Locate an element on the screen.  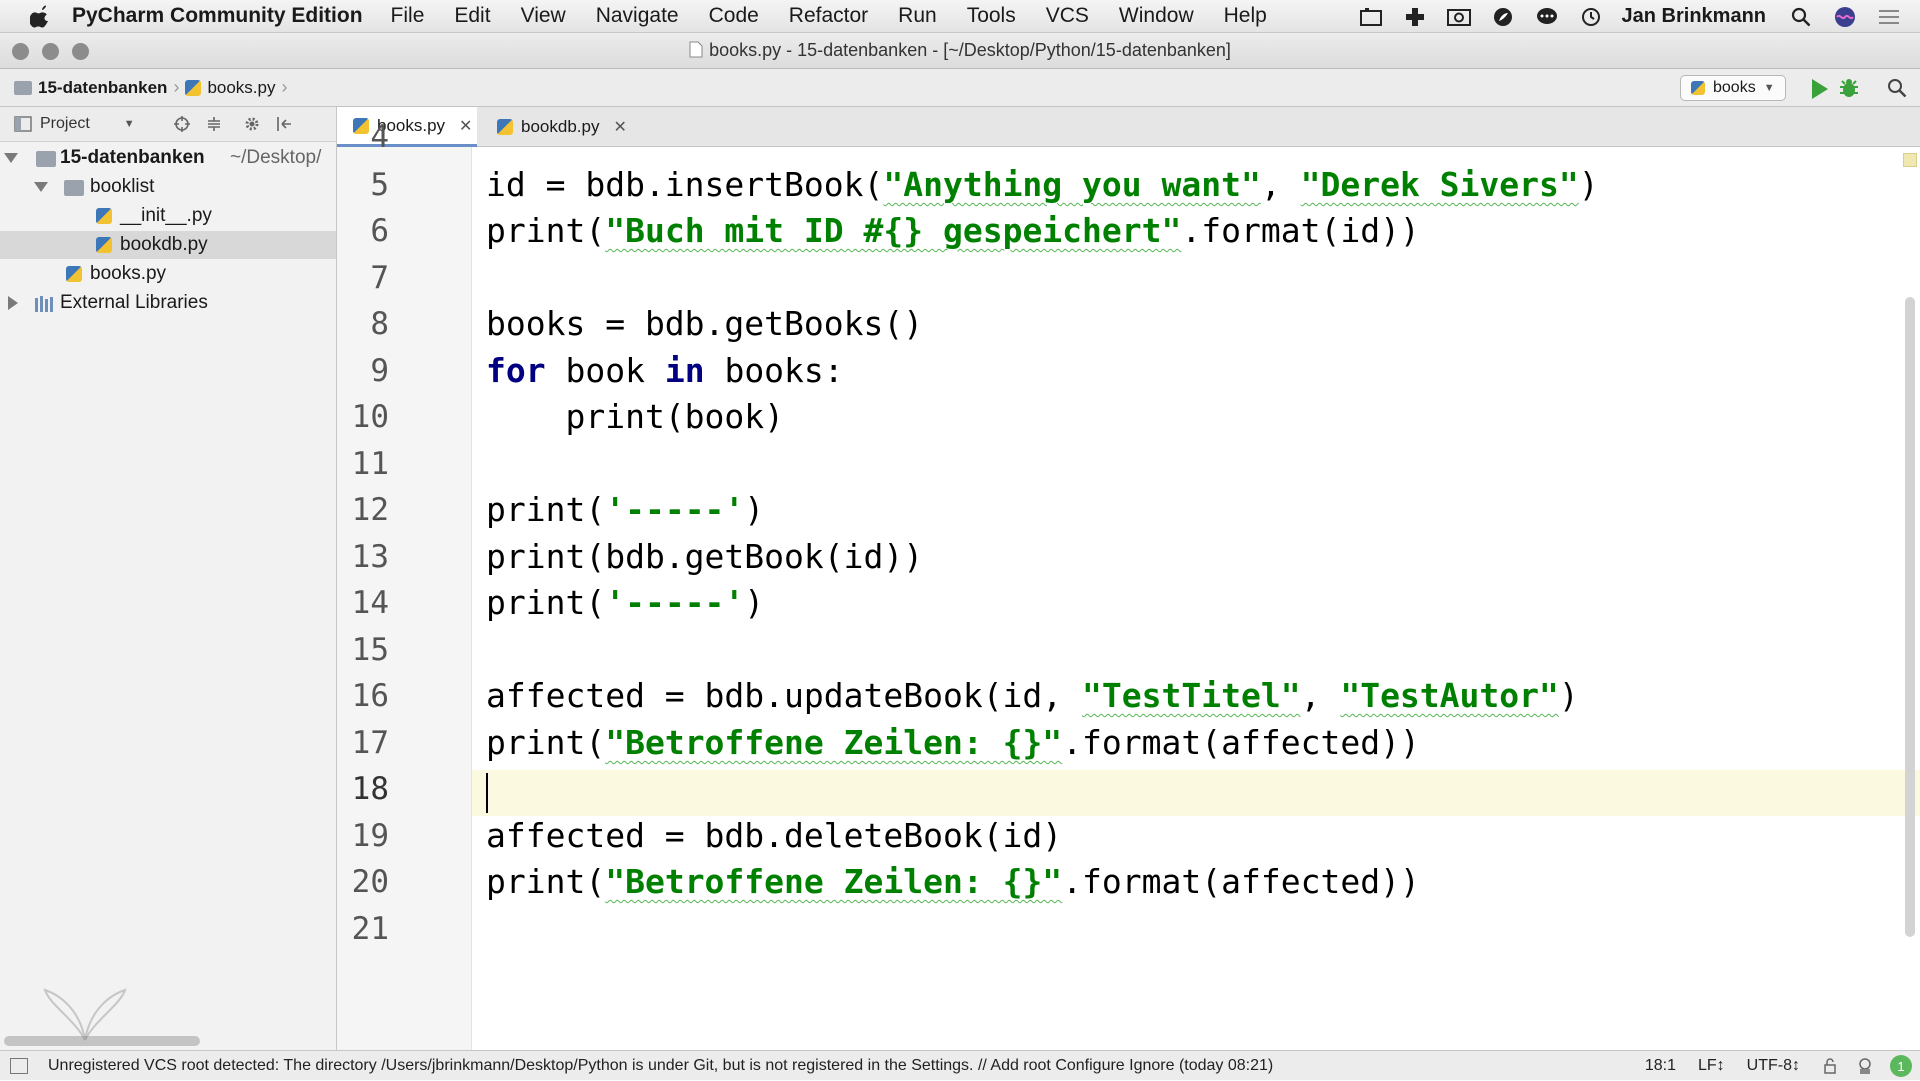
text-caret is located at coordinates (487, 793).